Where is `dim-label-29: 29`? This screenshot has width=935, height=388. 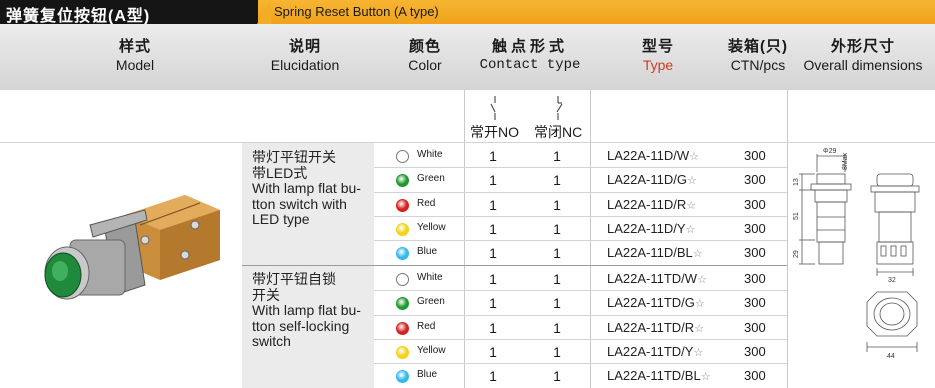
dim-label-29: 29 is located at coordinates (796, 254).